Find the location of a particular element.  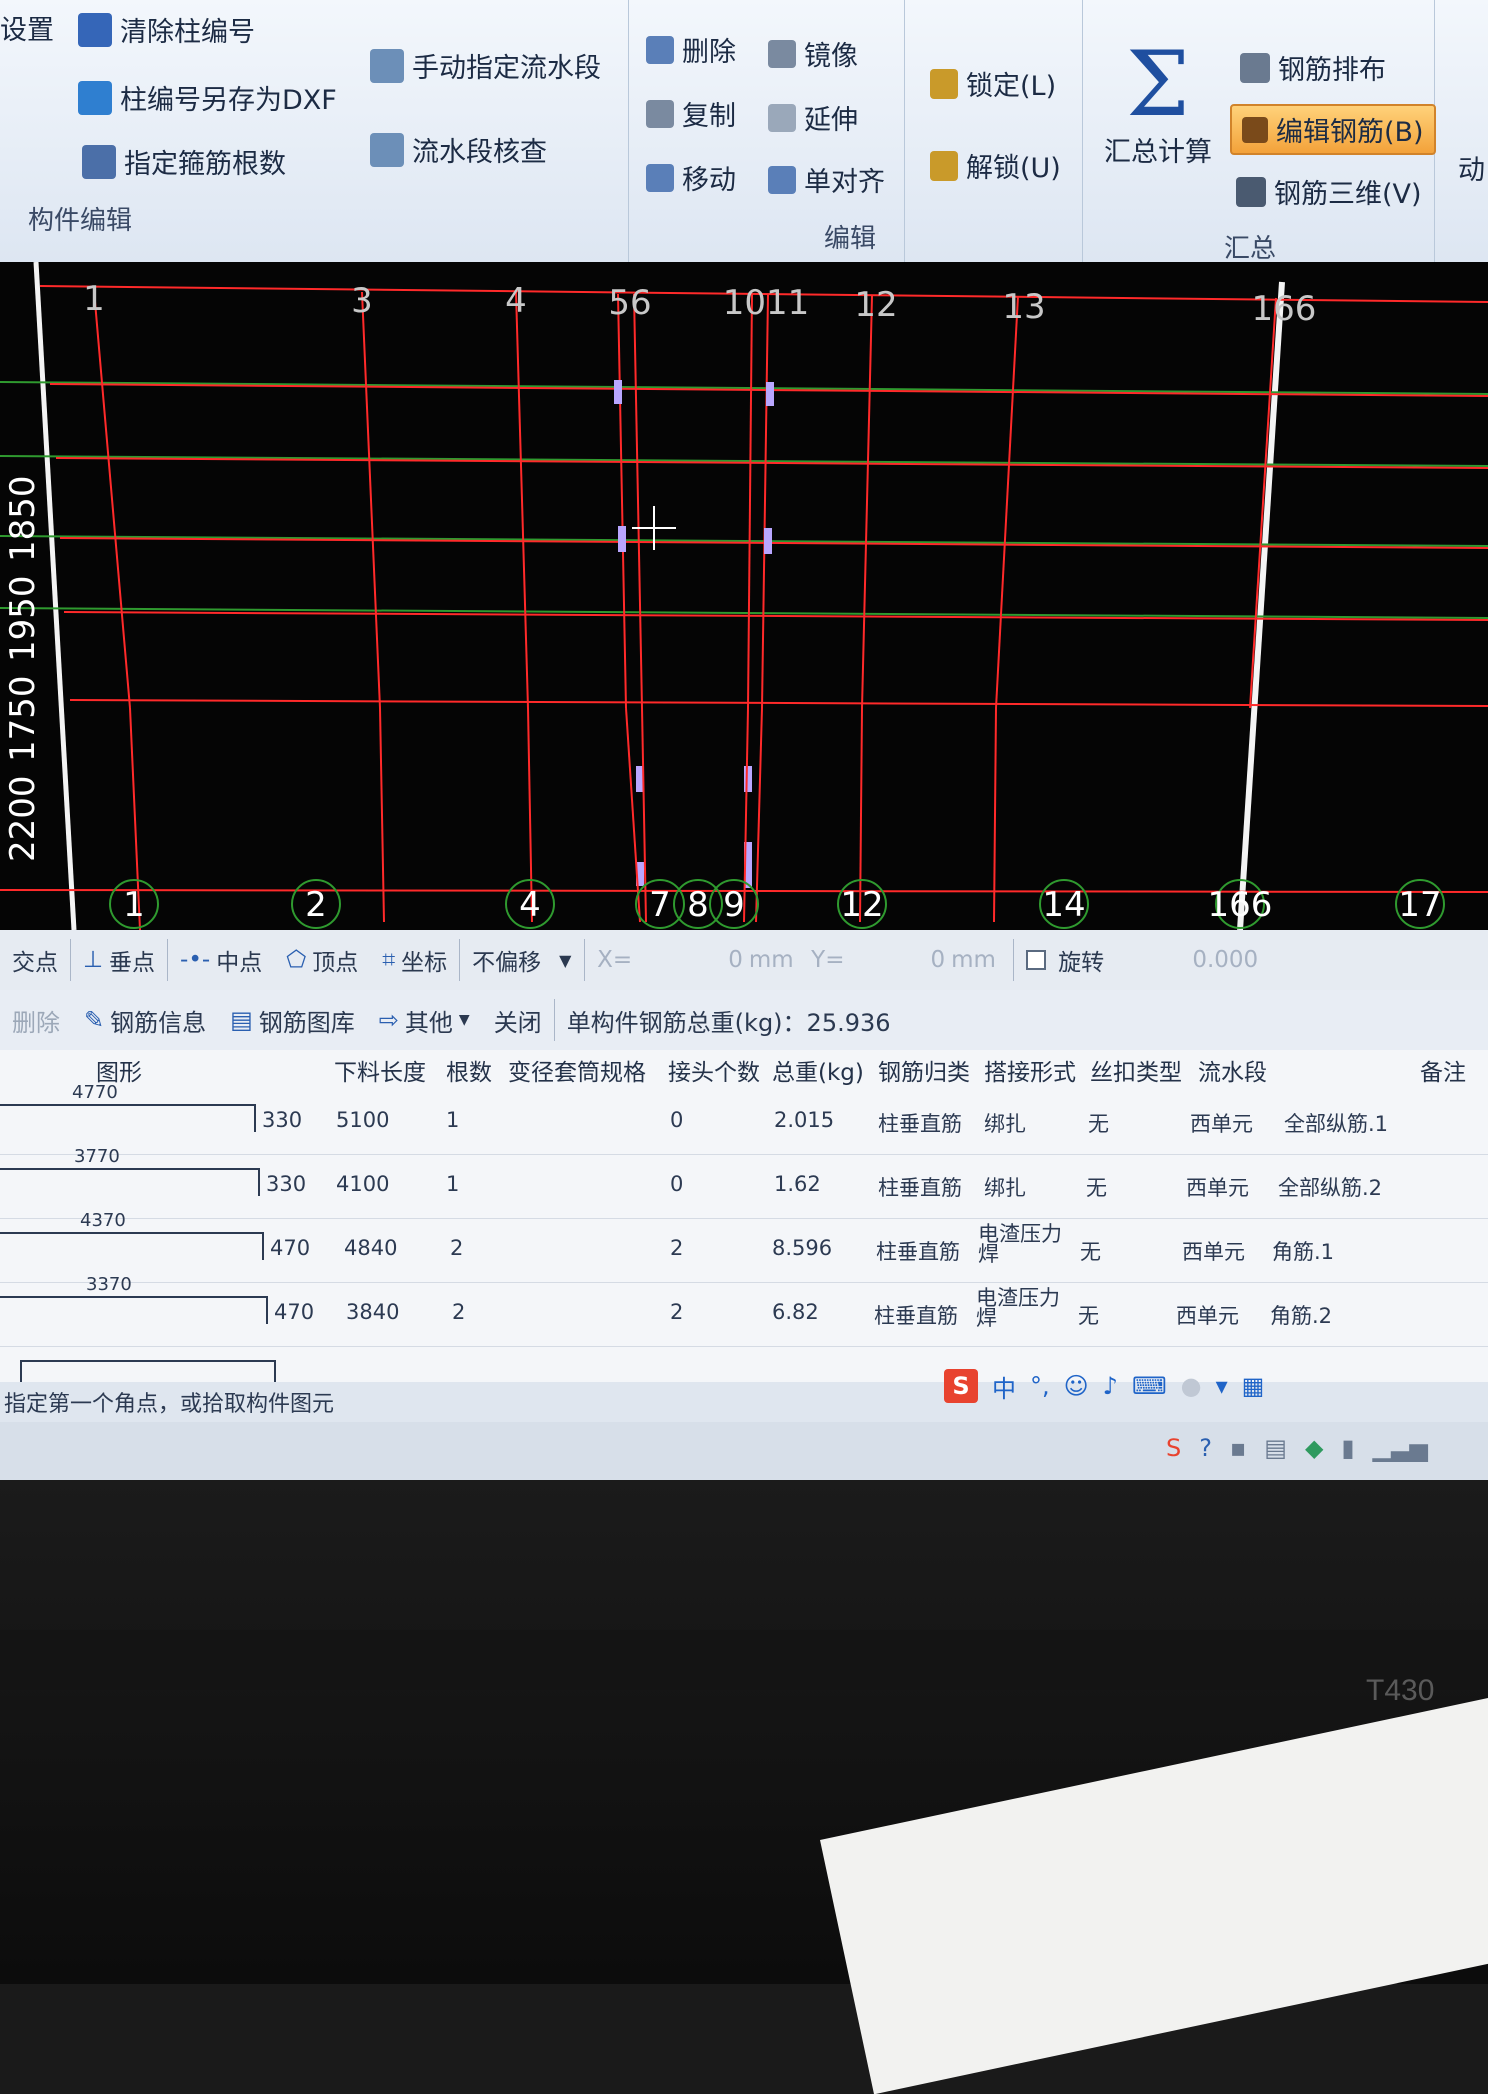

clear-icon is located at coordinates (95, 29).